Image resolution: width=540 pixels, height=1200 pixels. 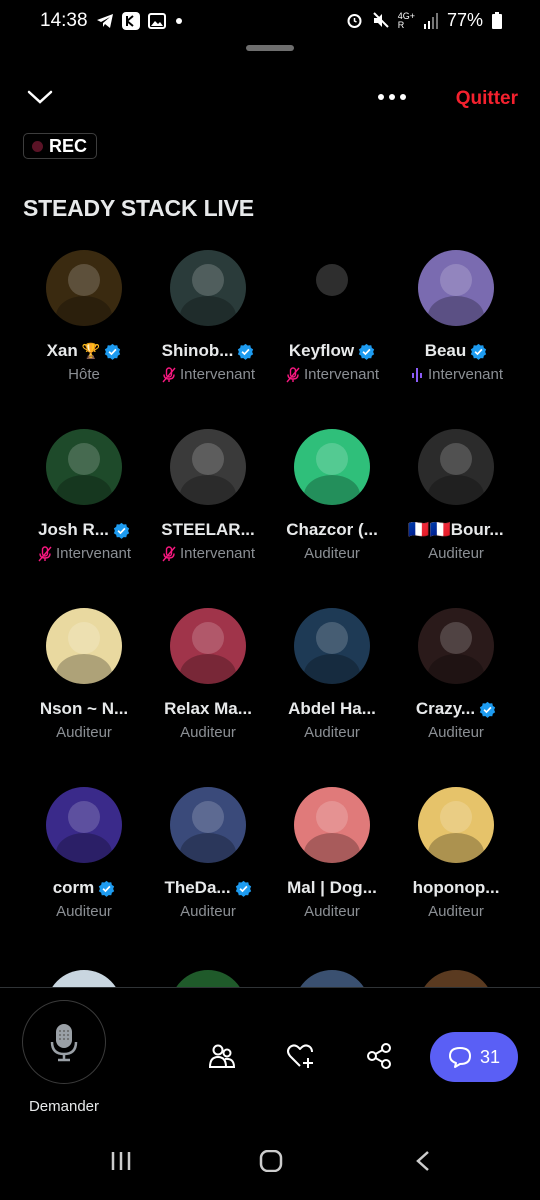 I want to click on notification-icons, so click(x=140, y=21).